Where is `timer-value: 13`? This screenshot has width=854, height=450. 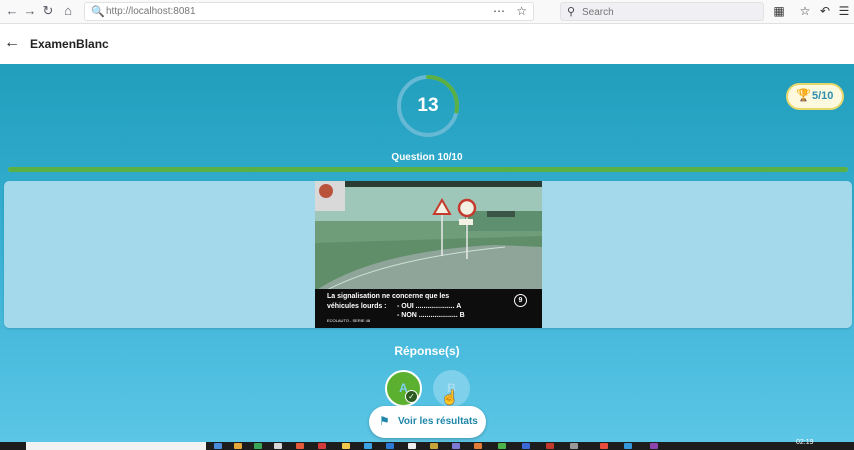 timer-value: 13 is located at coordinates (428, 105).